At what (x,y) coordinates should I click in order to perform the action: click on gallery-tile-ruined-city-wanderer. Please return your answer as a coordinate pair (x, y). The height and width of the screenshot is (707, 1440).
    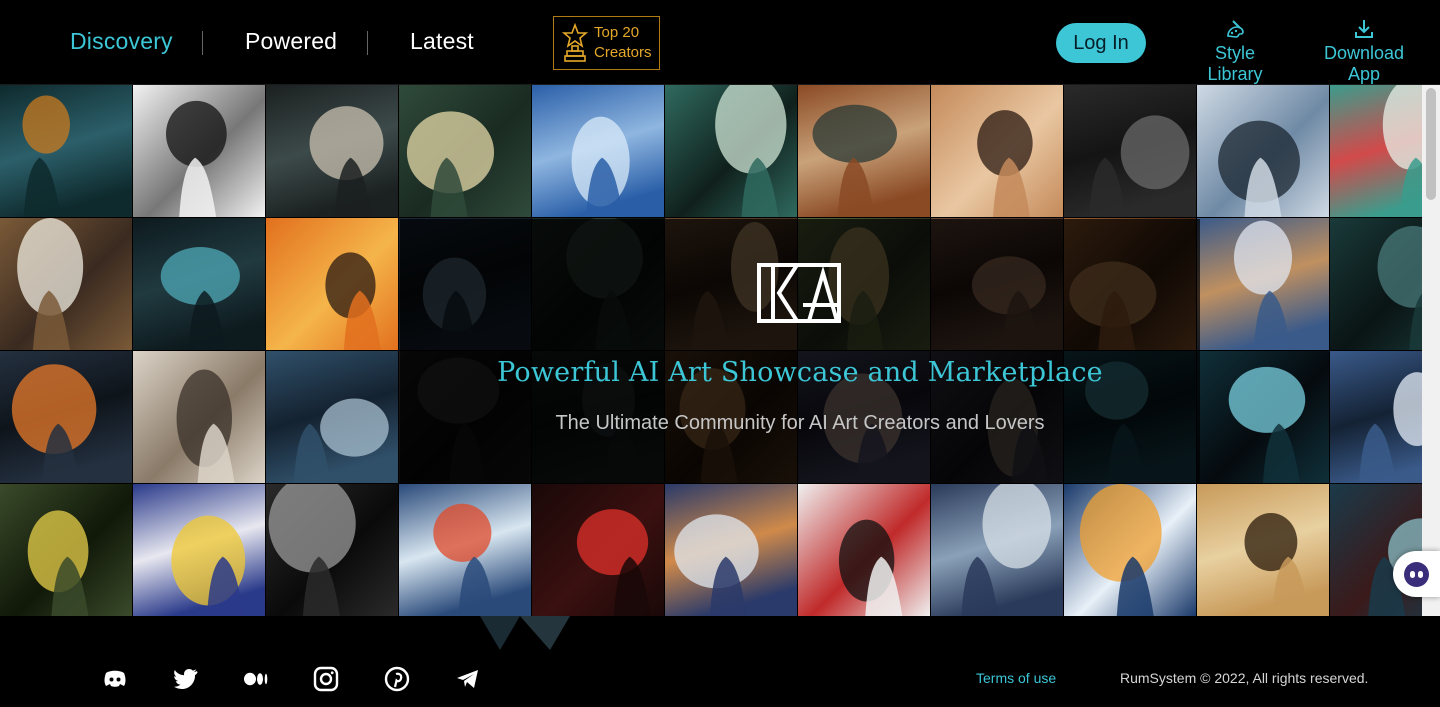
    Looking at the image, I should click on (465, 151).